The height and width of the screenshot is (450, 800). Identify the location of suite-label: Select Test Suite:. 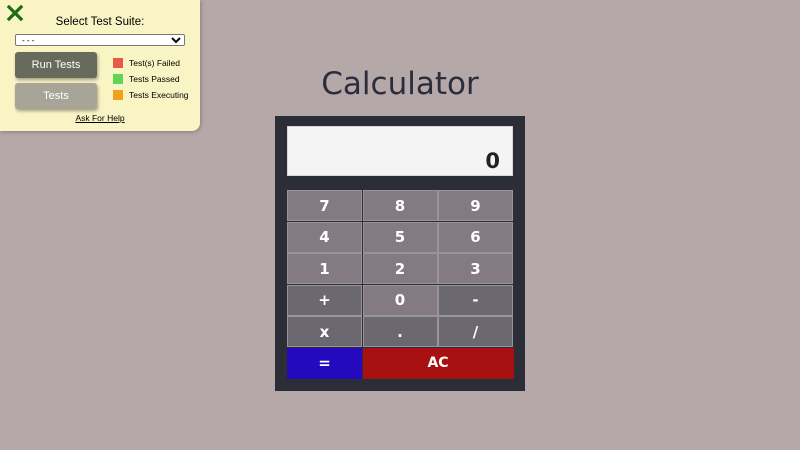
(100, 22).